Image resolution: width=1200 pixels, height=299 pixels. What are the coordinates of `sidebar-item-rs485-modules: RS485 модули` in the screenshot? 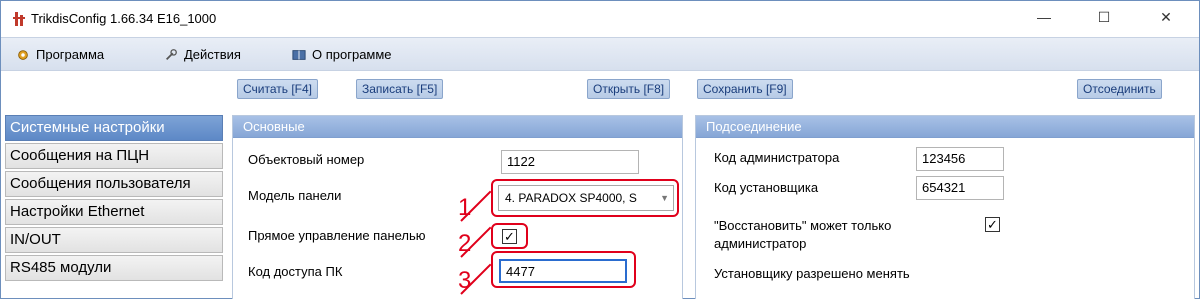 It's located at (114, 268).